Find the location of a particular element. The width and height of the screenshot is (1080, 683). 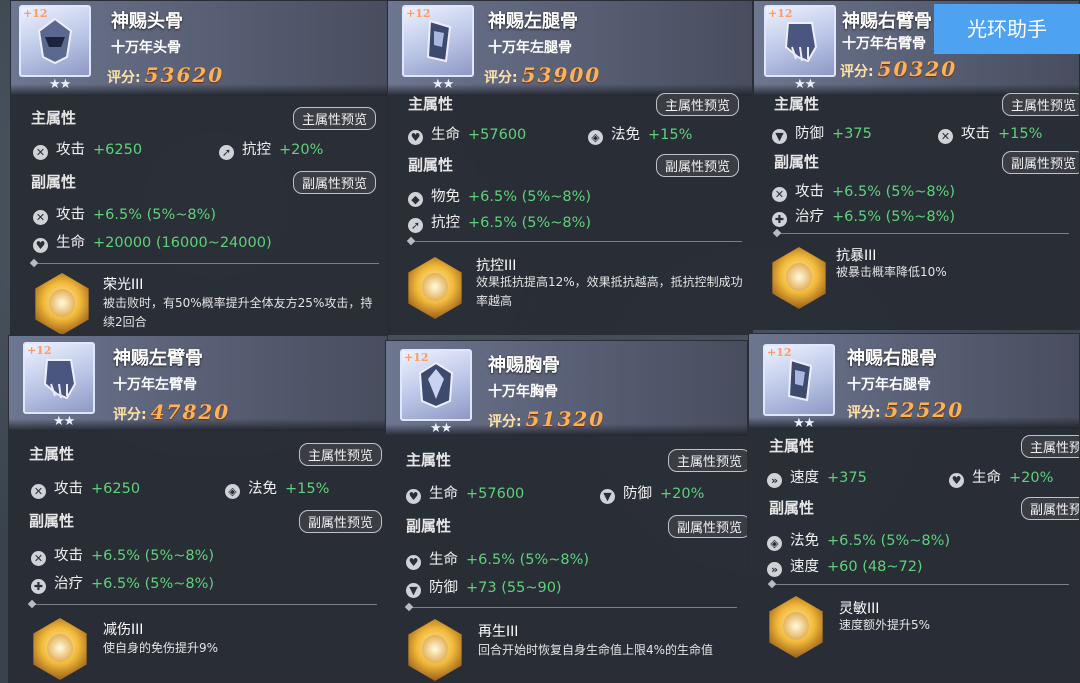

score: 评分: 47820 is located at coordinates (171, 412).